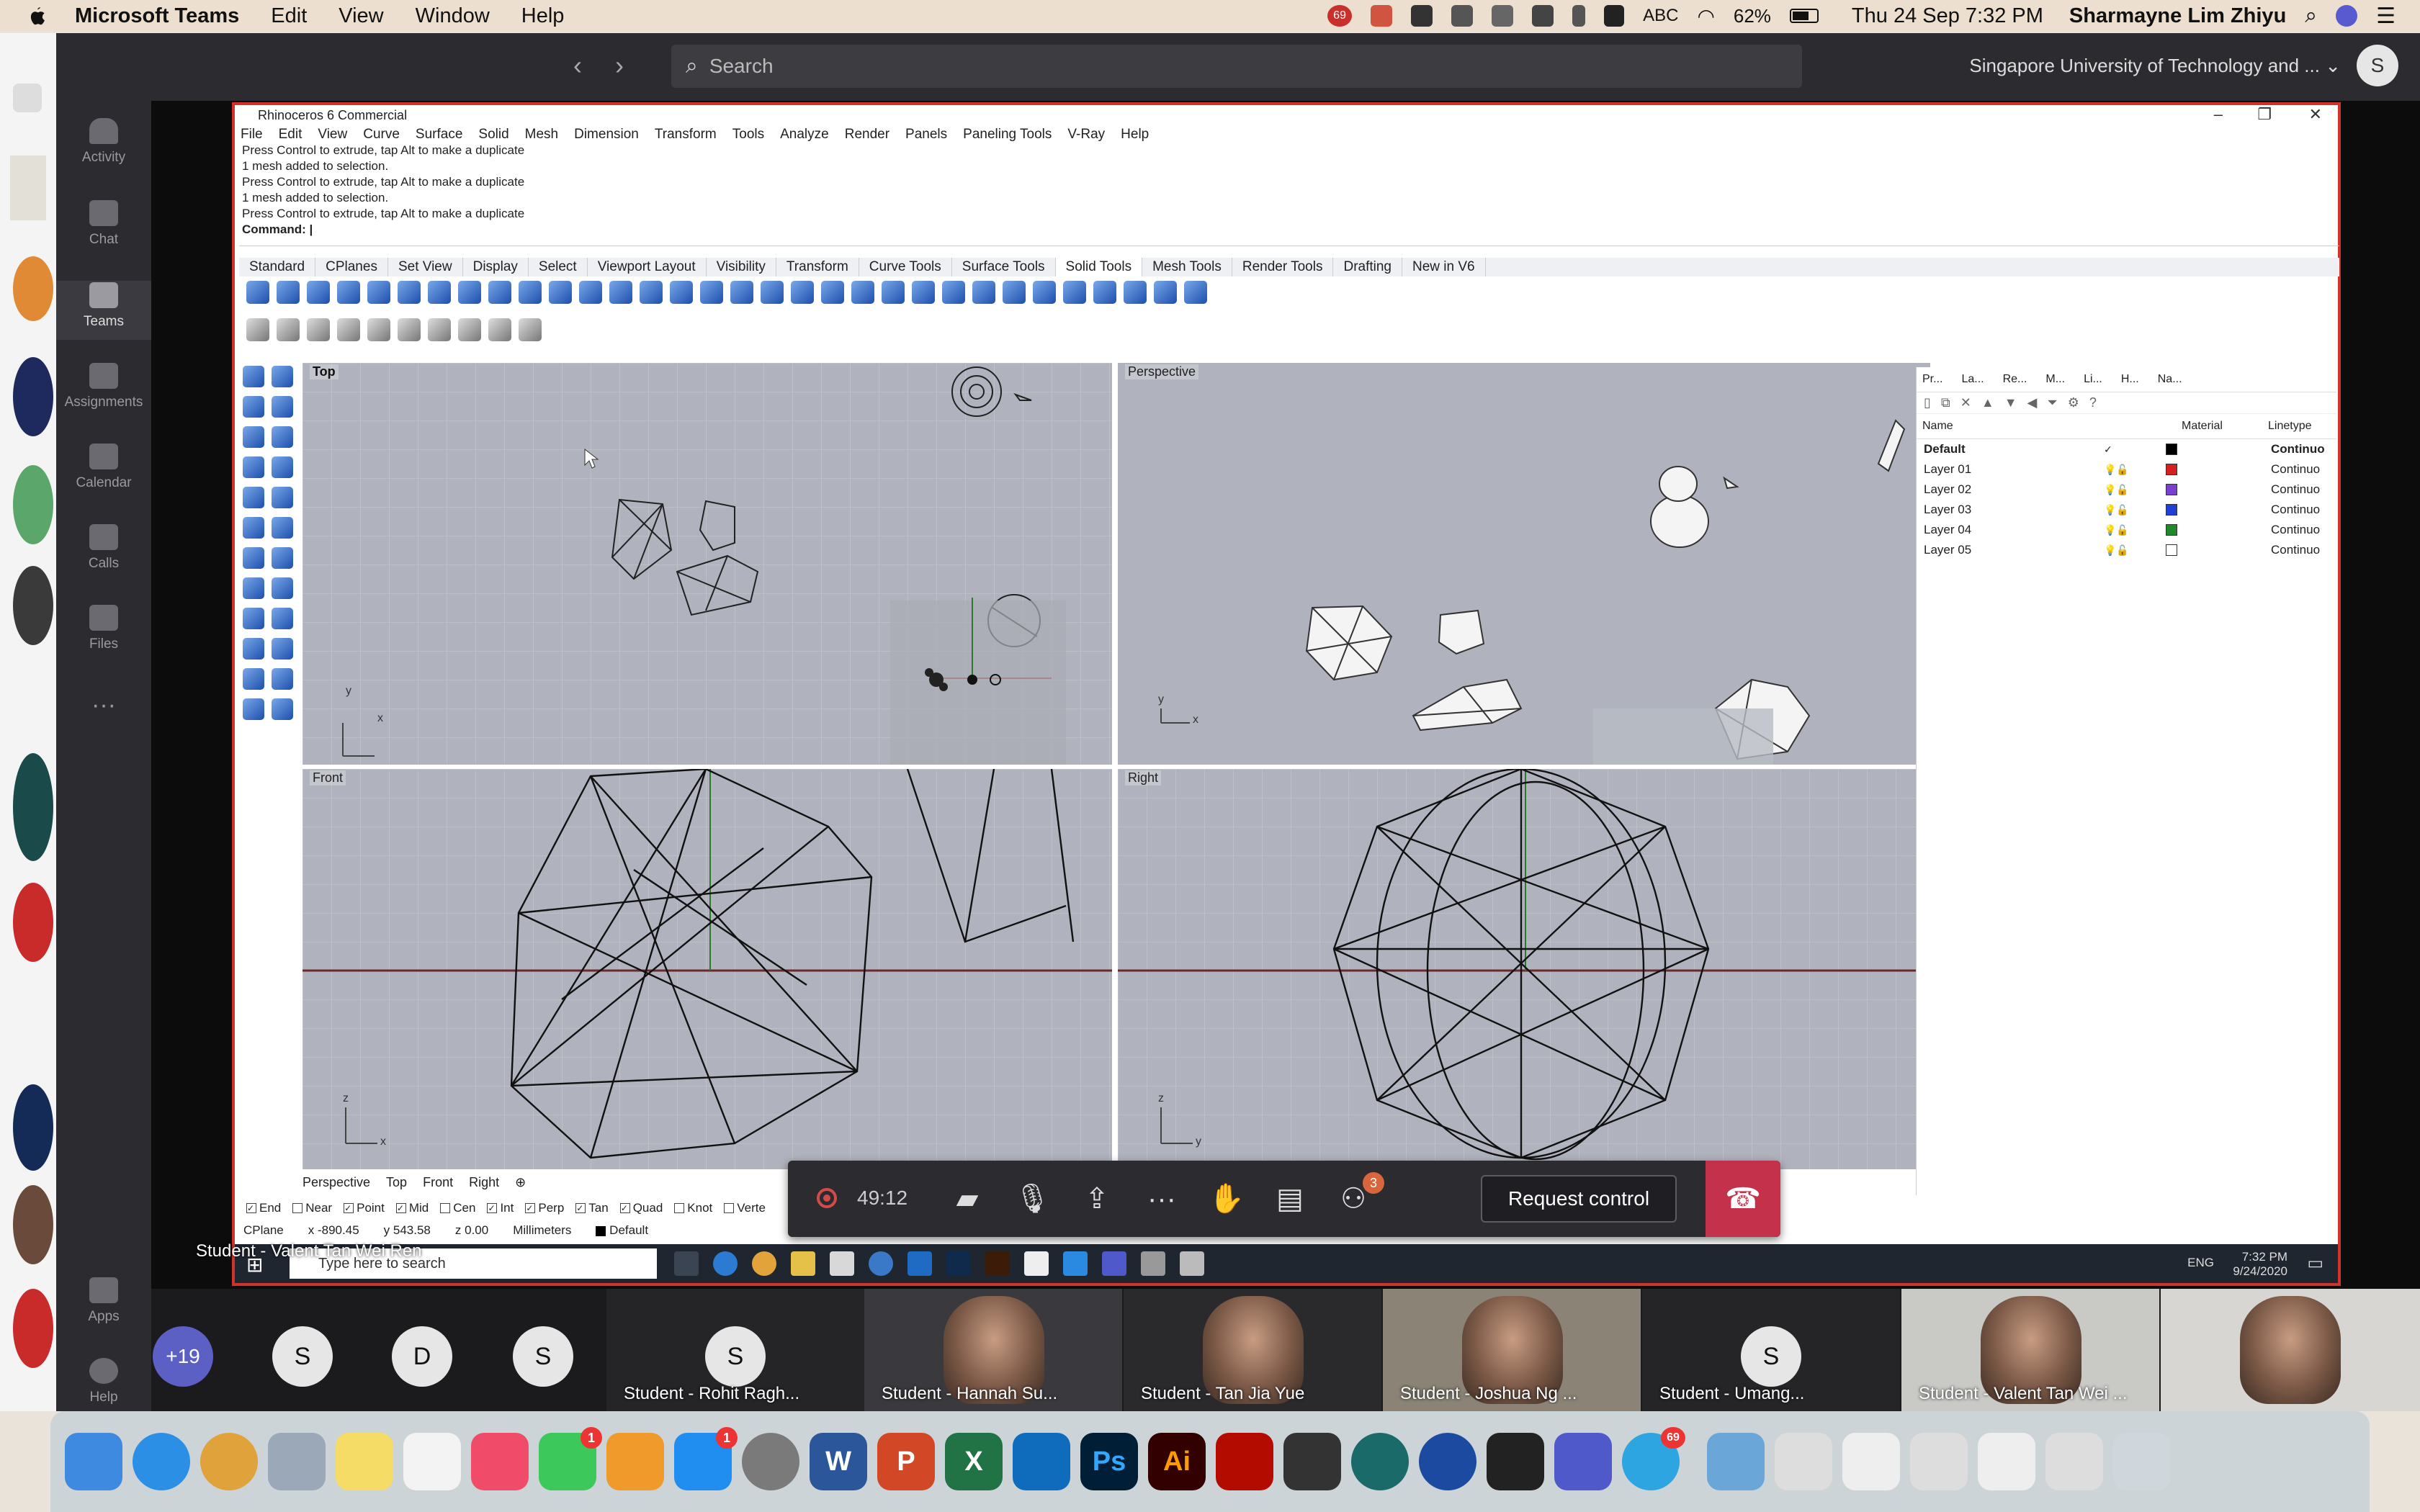 Image resolution: width=2420 pixels, height=1512 pixels. What do you see at coordinates (157, 16) in the screenshot?
I see `app-menu-teams: Microsoft Teams` at bounding box center [157, 16].